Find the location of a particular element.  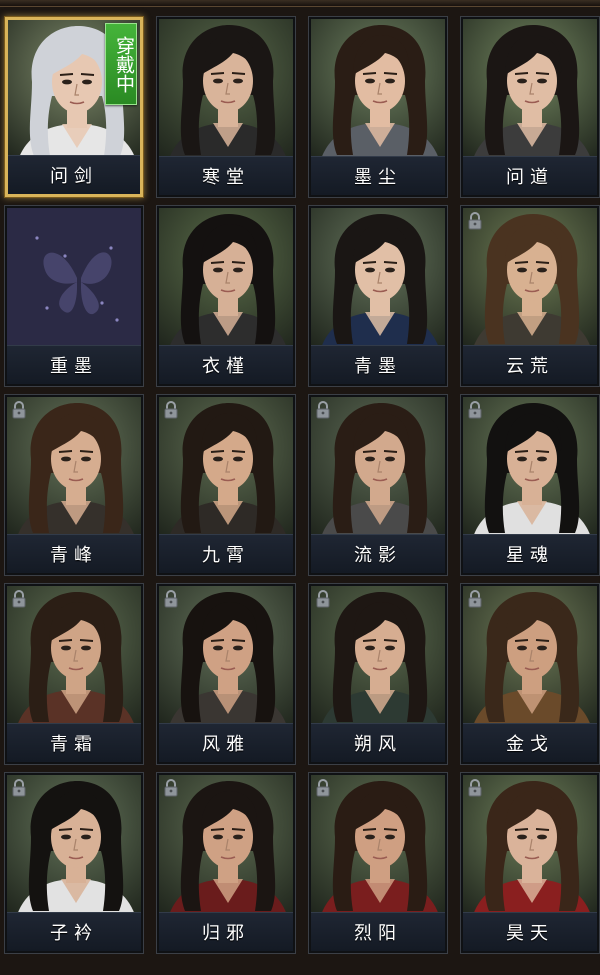

character-card: 九霄 is located at coordinates (226, 485).